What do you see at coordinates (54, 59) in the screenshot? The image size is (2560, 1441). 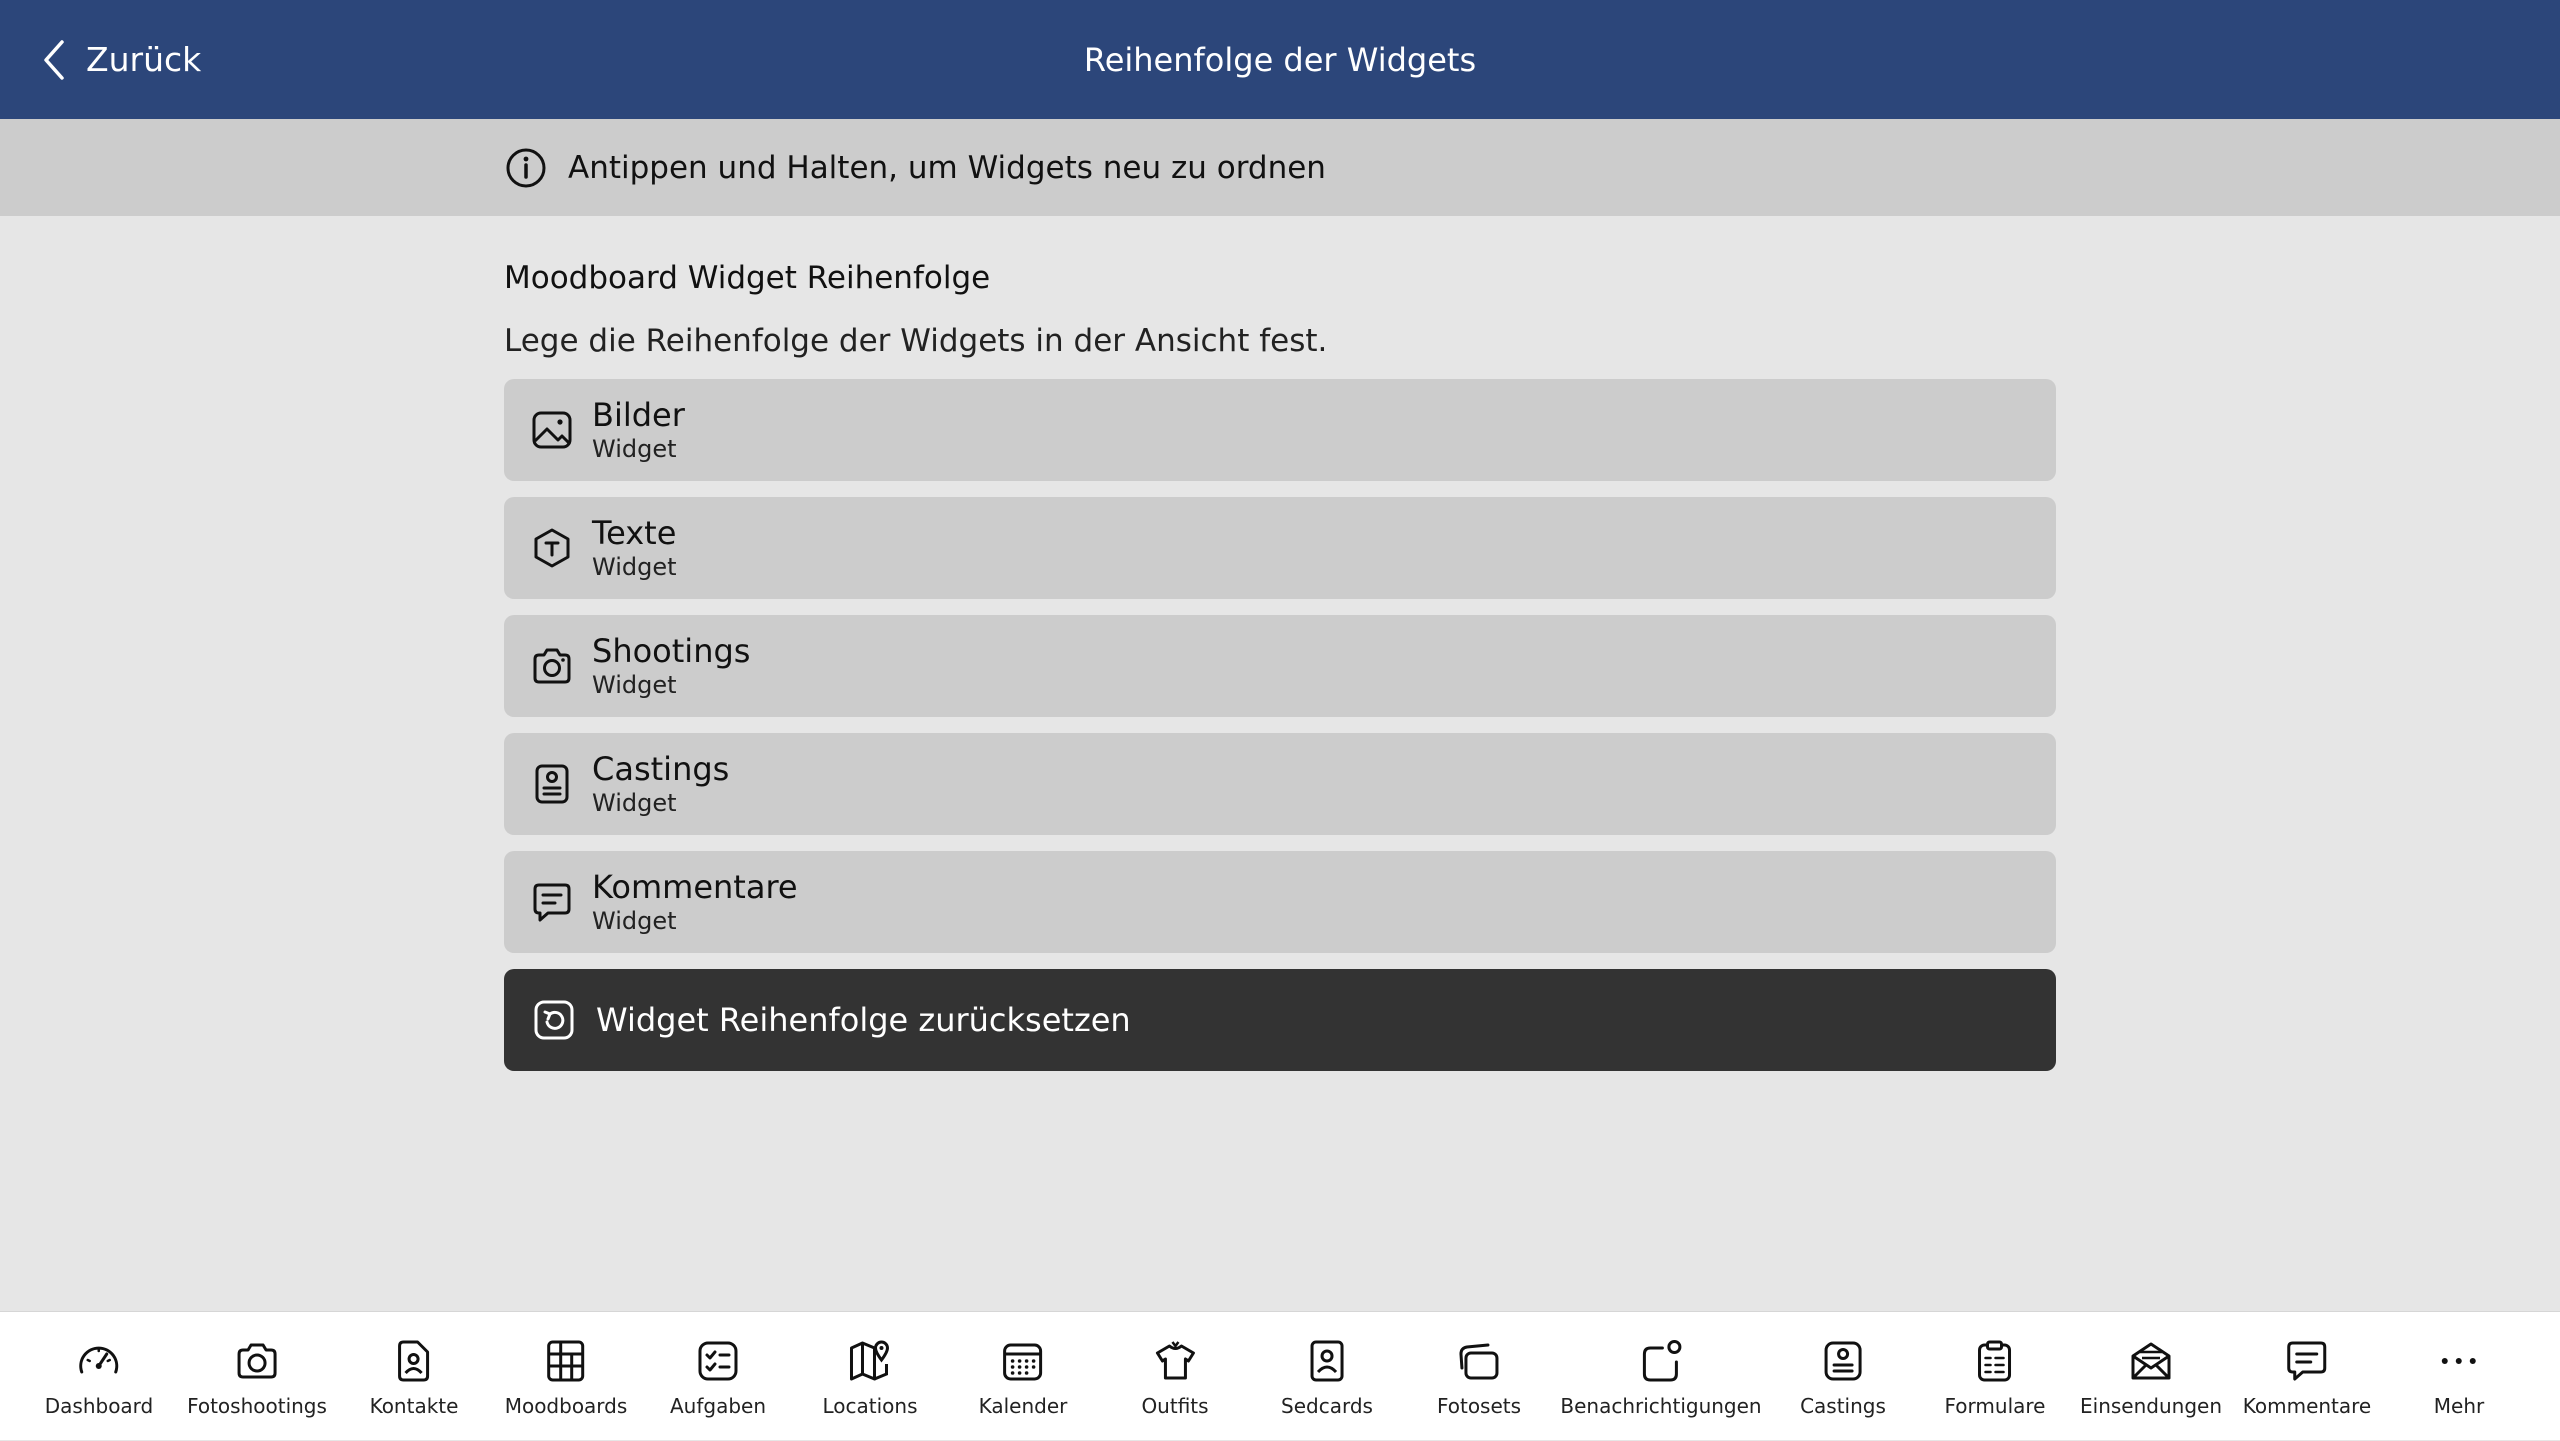 I see `chevron-left-icon` at bounding box center [54, 59].